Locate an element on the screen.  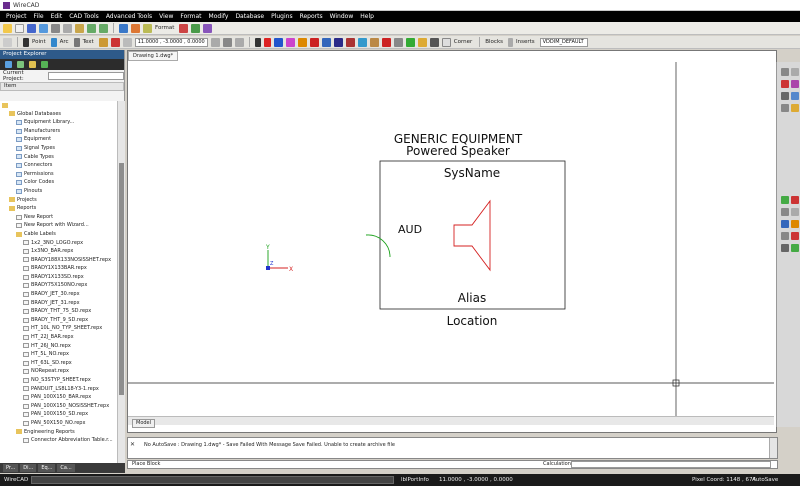
tree-item: BRADY_JET_30.repx is located at coordinates (58, 294).